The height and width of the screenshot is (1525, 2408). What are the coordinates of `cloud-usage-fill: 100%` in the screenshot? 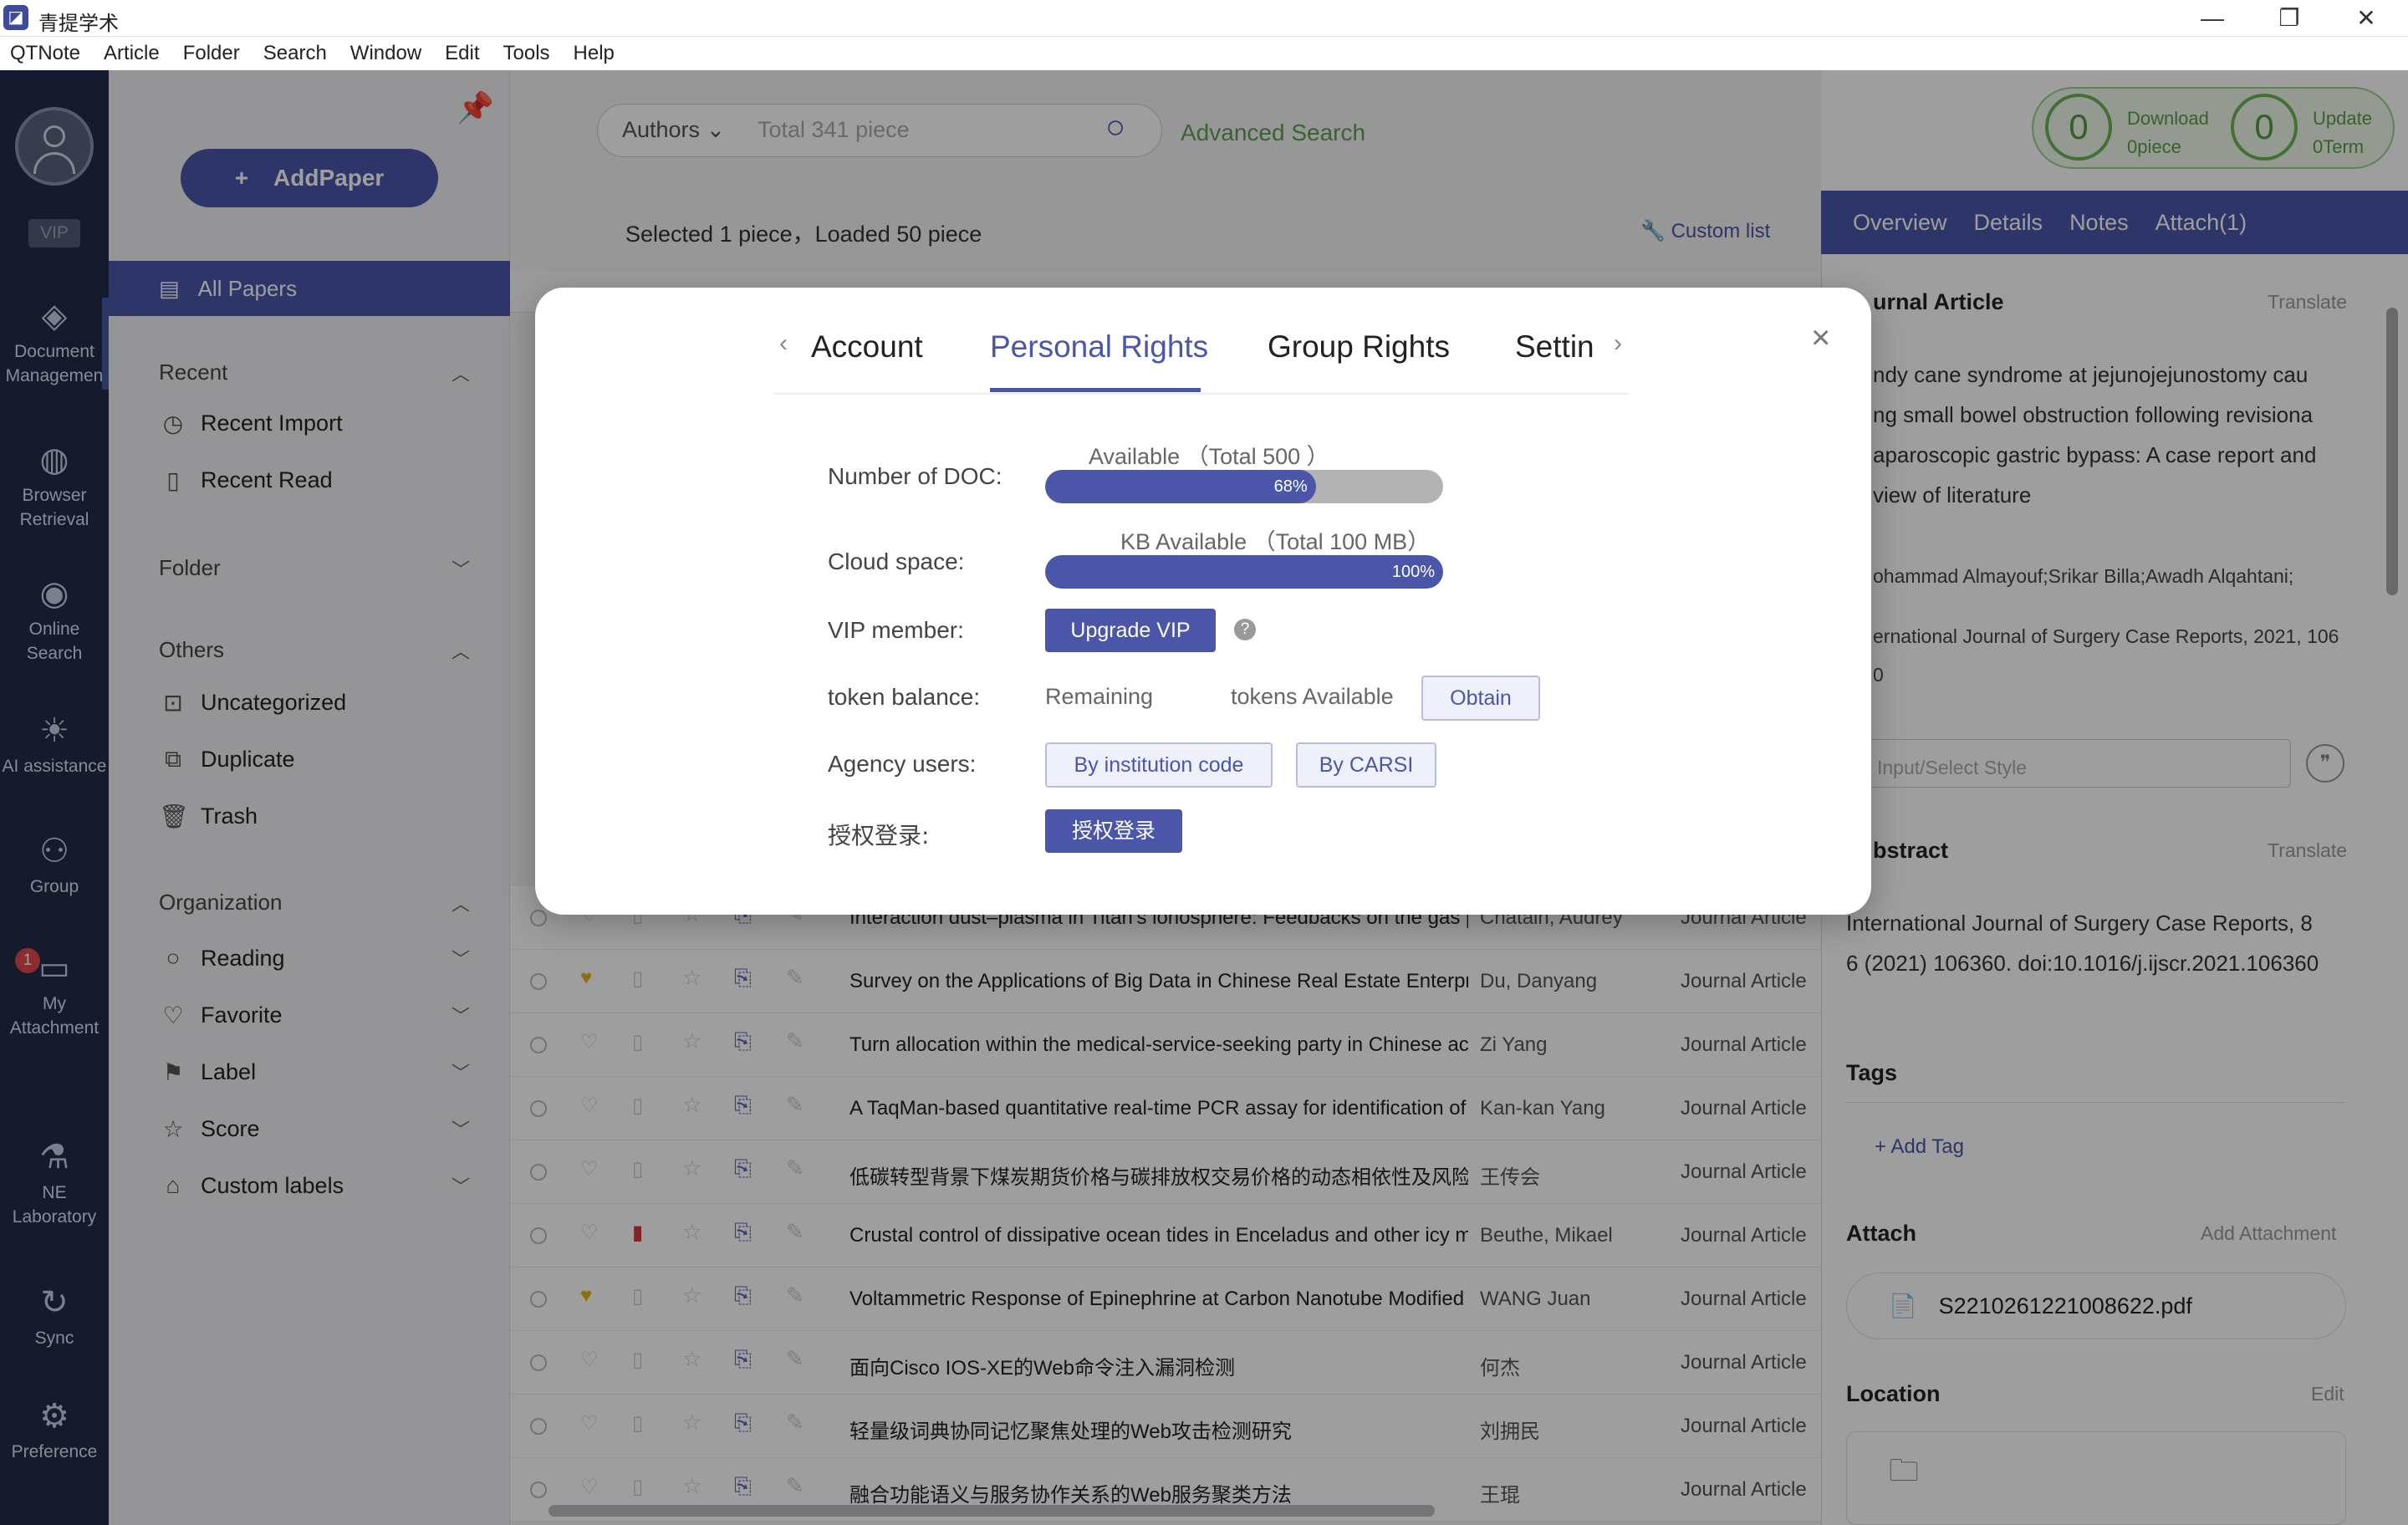 It's located at (1244, 572).